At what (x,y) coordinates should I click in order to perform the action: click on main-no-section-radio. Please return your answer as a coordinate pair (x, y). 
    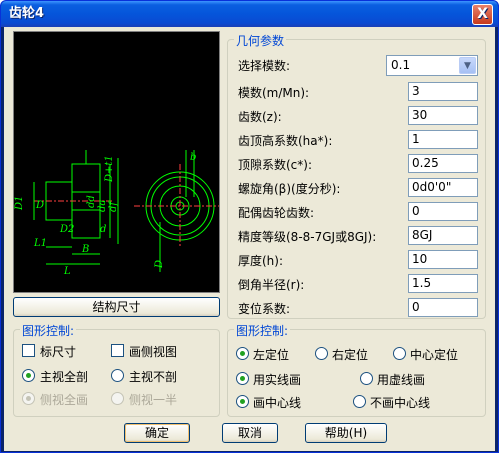
    Looking at the image, I should click on (117, 375).